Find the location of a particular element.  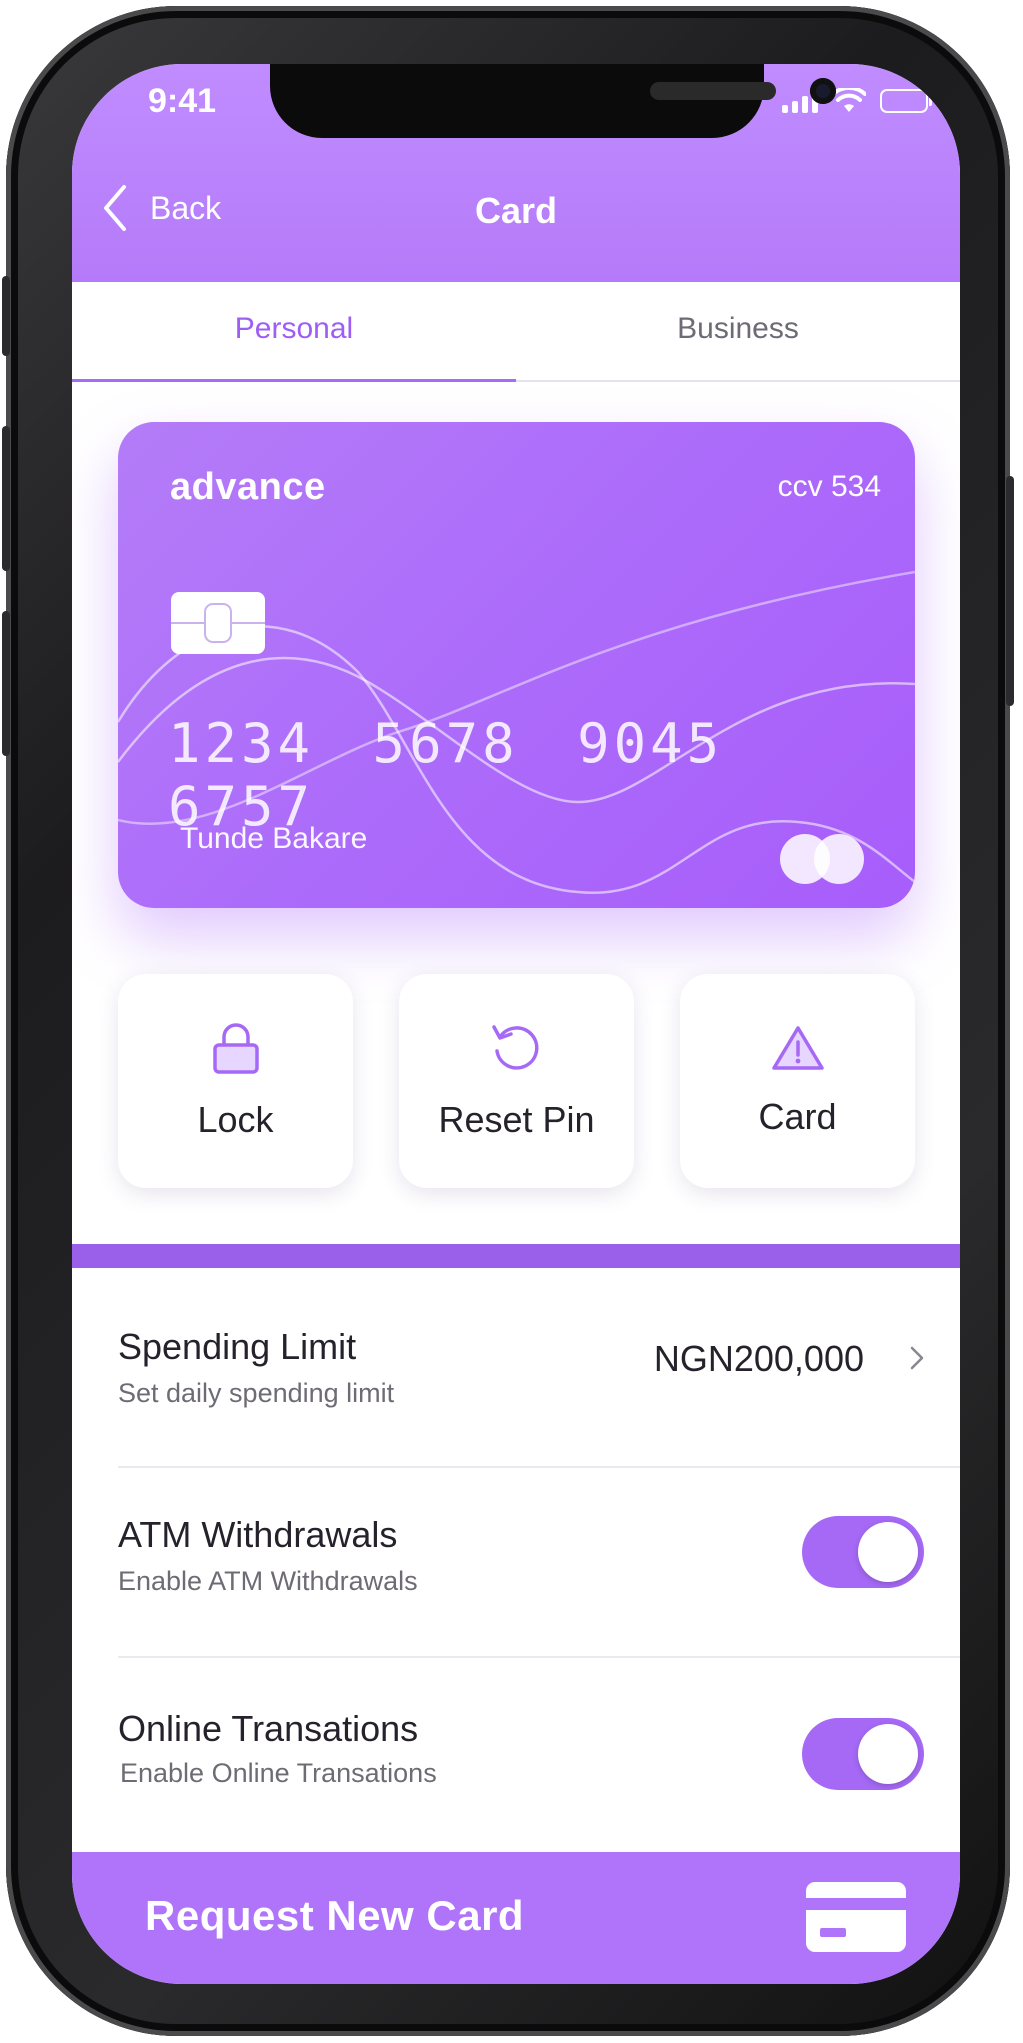

card-actions: Lock Reset Pin Card is located at coordinates (516, 1081).